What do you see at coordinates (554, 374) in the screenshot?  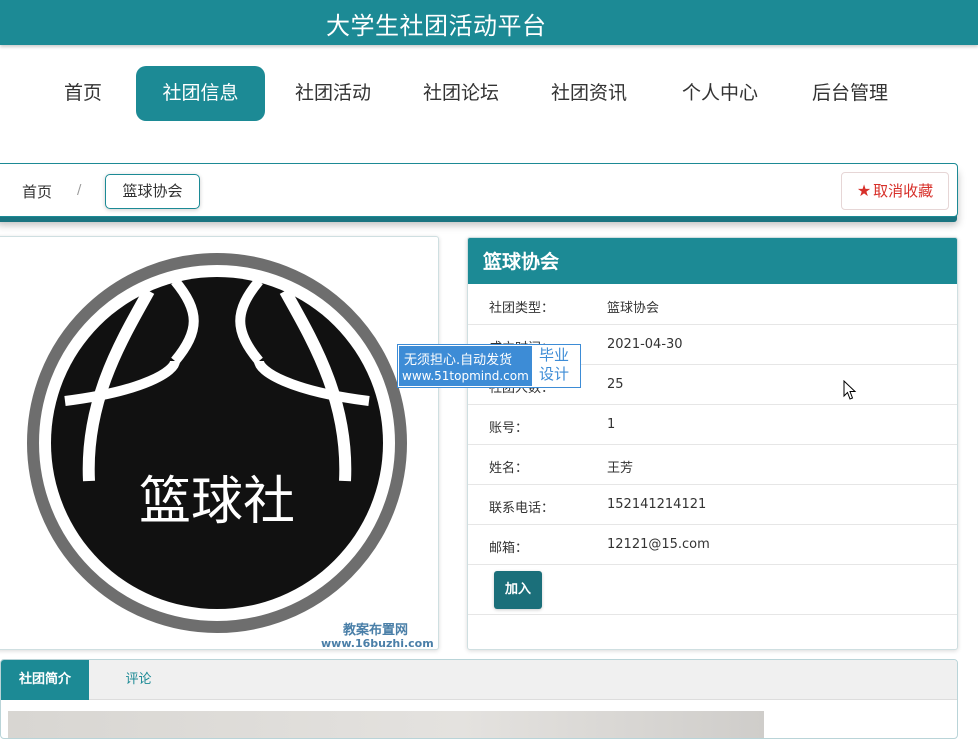 I see `ad-right-line2: 设计` at bounding box center [554, 374].